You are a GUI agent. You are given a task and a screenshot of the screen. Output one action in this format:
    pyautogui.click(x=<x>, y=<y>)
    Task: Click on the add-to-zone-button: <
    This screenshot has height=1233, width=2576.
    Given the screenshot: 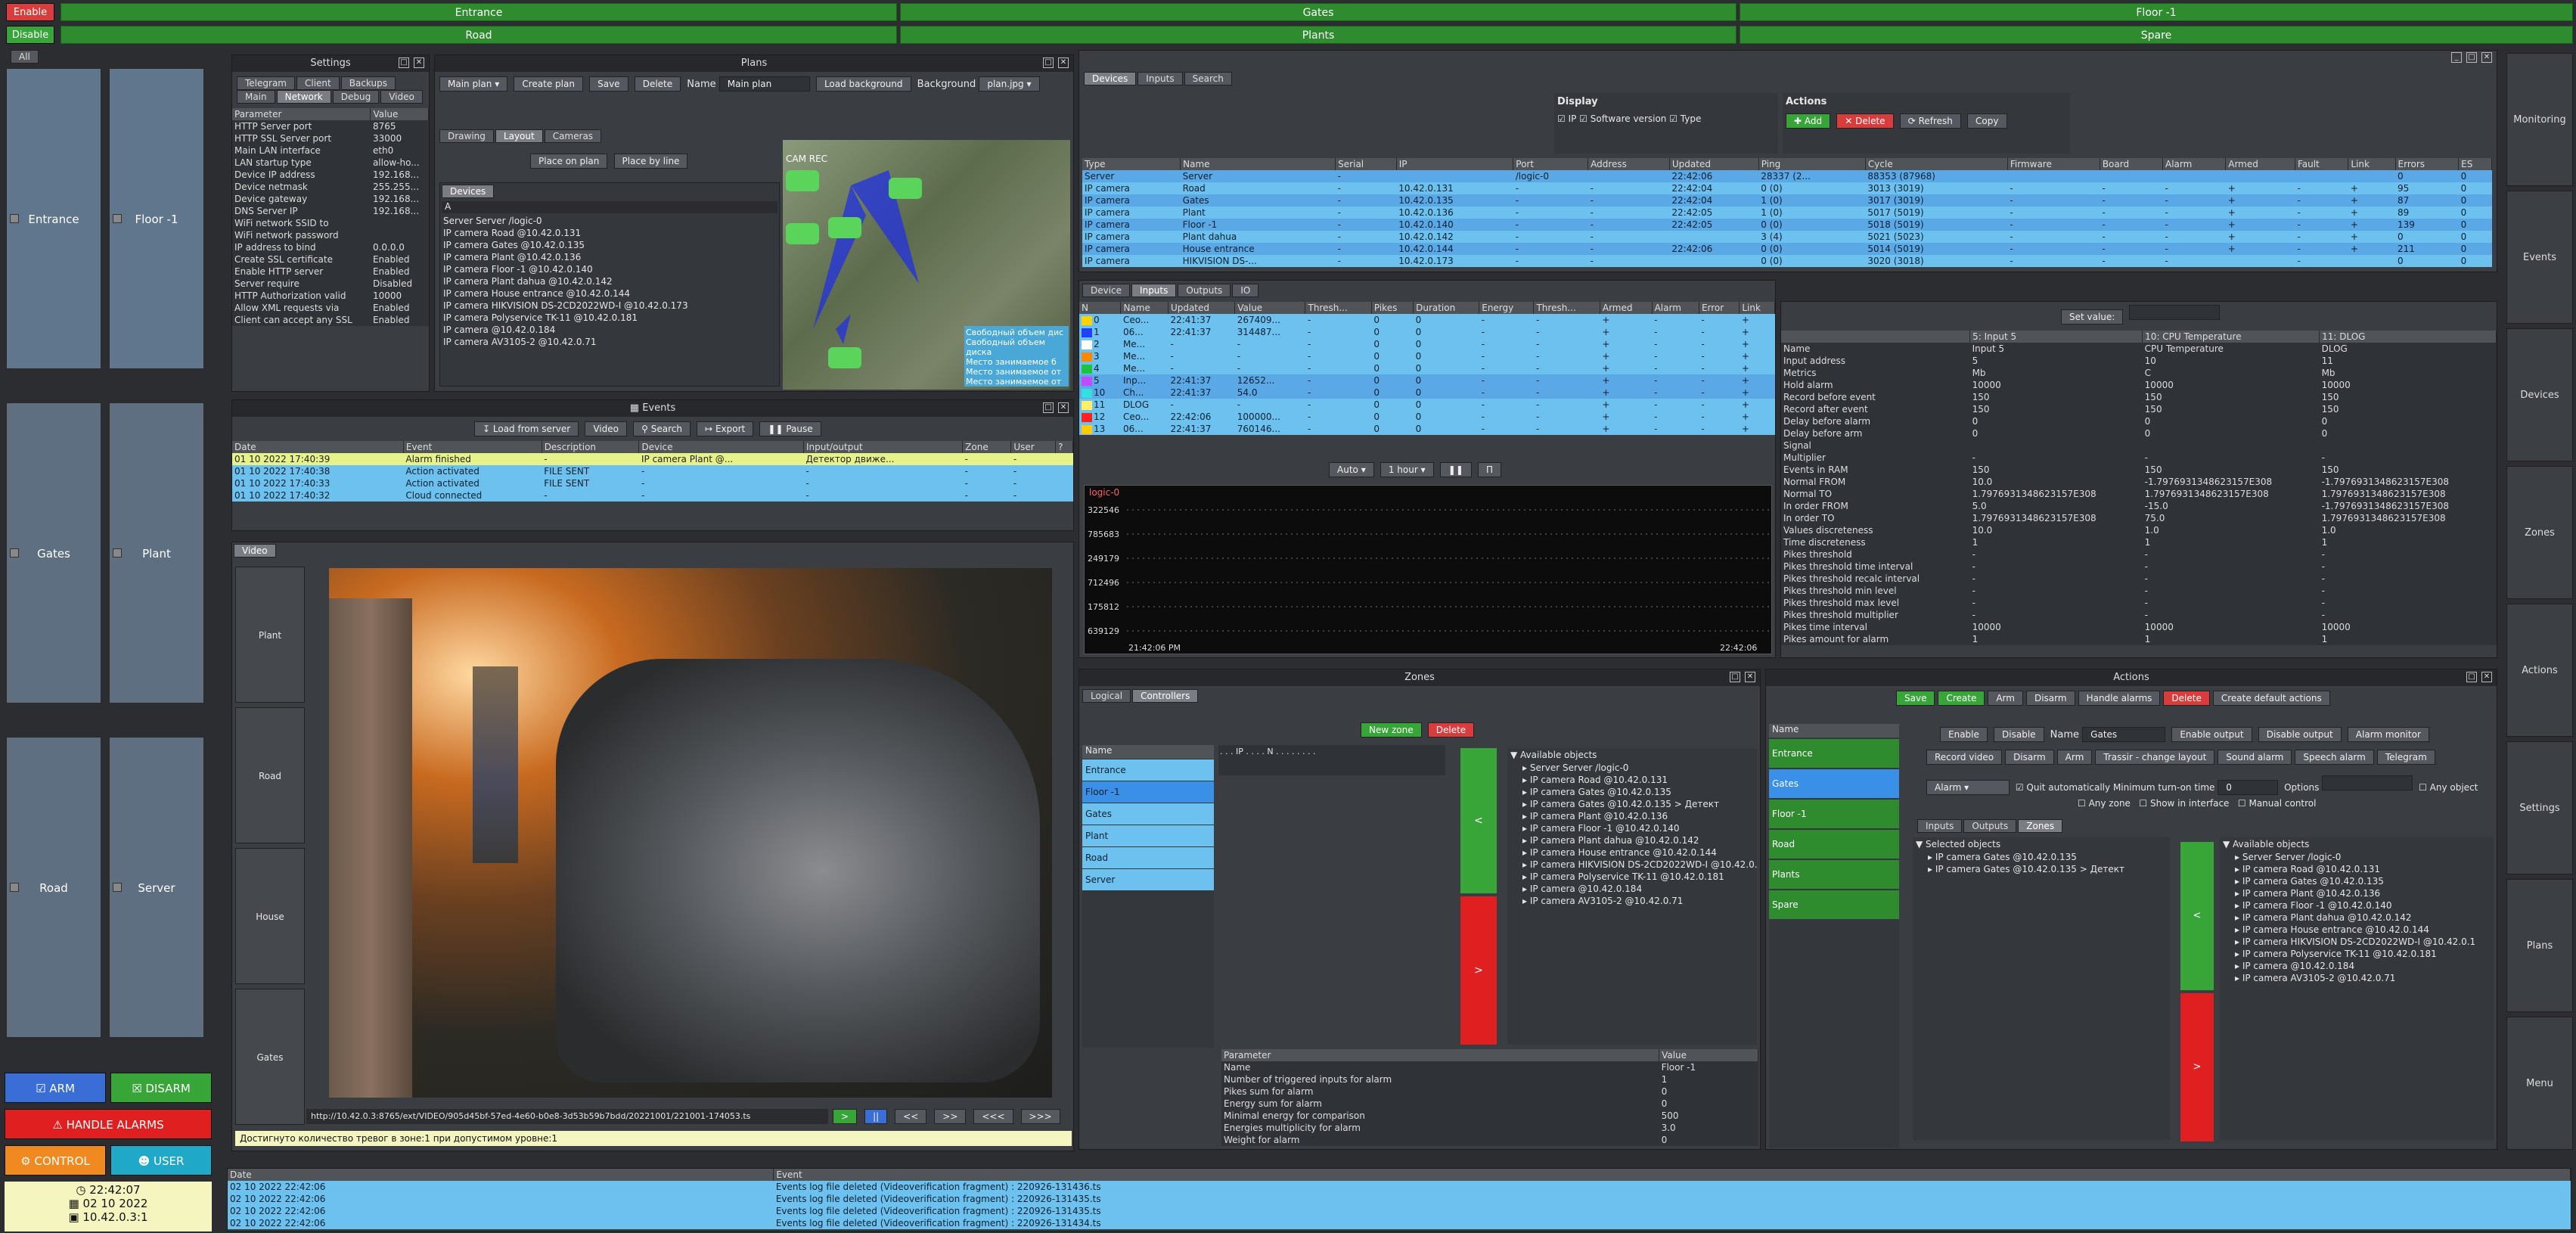 What is the action you would take?
    pyautogui.click(x=1478, y=820)
    